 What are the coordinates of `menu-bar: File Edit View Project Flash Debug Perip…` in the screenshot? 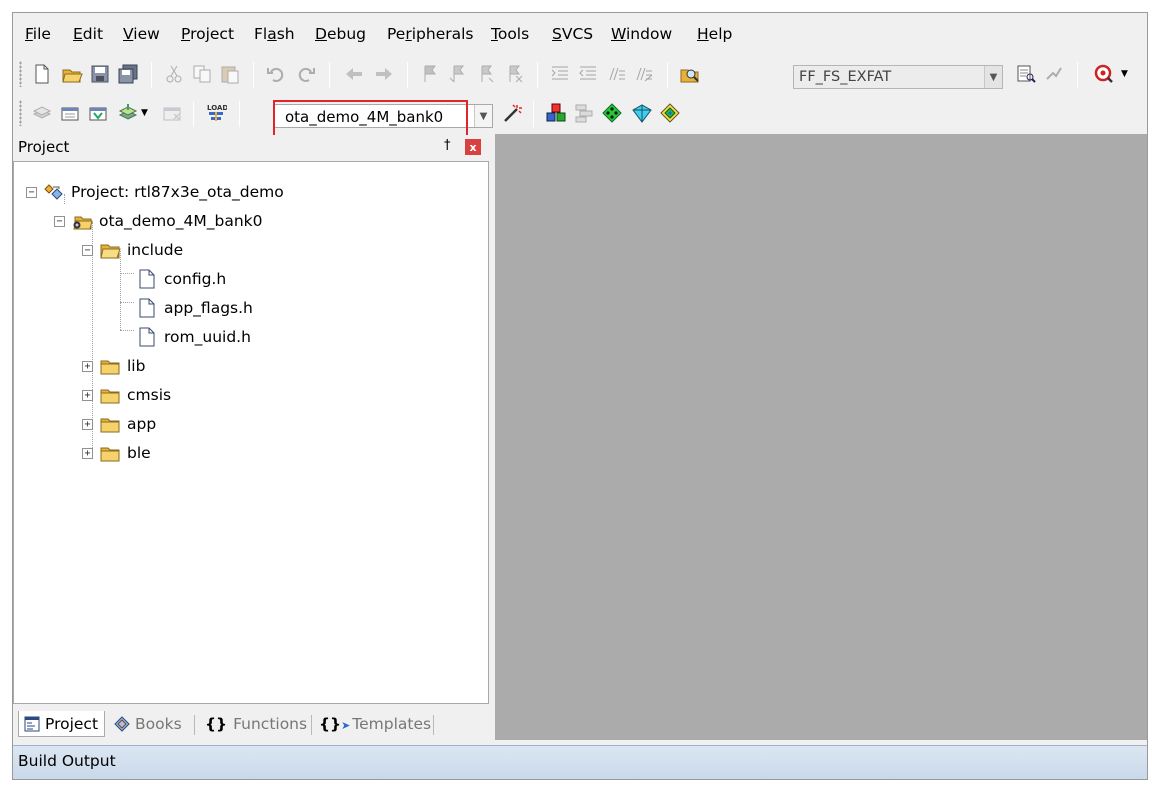 It's located at (580, 34).